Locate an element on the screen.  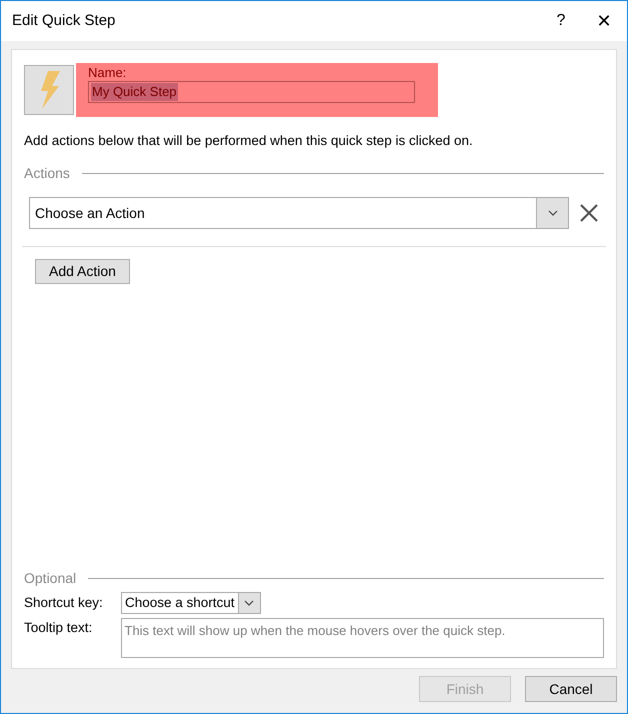
actions-heading: Actions is located at coordinates (47, 174).